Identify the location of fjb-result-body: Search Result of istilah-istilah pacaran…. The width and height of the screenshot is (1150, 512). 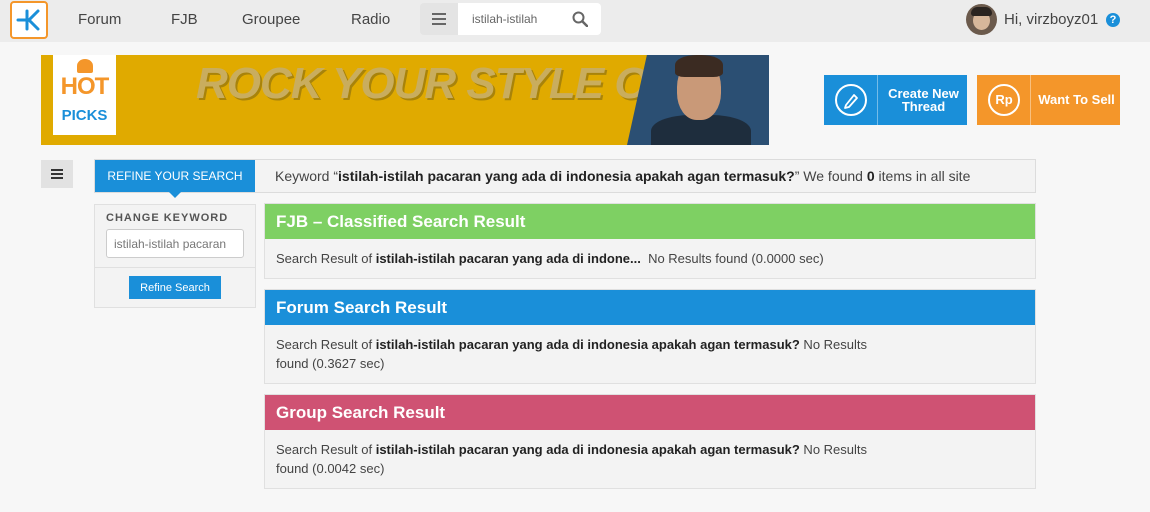
(550, 258).